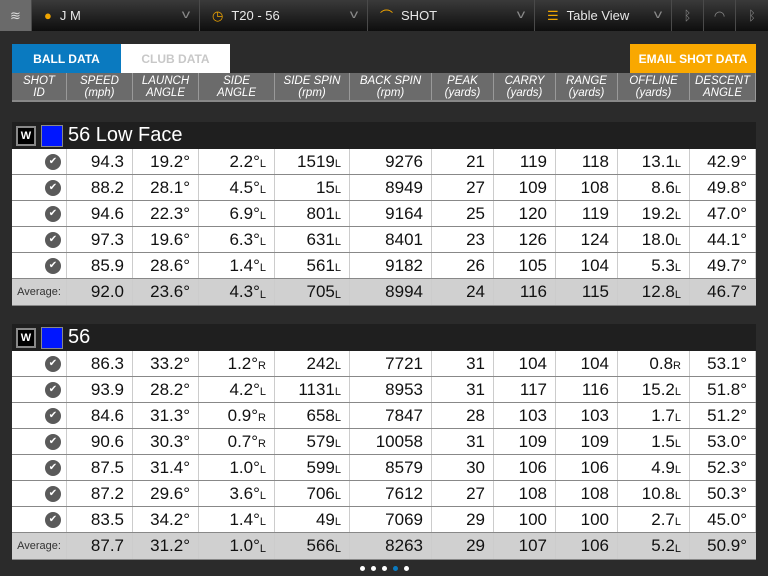 The image size is (768, 576). Describe the element at coordinates (100, 546) in the screenshot. I see `table-cell: 87.7` at that location.